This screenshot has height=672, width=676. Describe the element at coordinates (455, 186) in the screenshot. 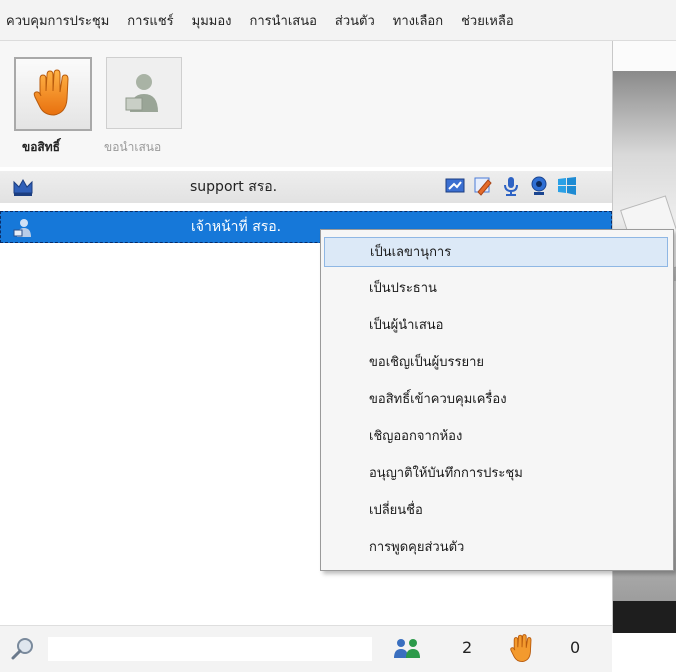

I see `screen-share-icon` at that location.